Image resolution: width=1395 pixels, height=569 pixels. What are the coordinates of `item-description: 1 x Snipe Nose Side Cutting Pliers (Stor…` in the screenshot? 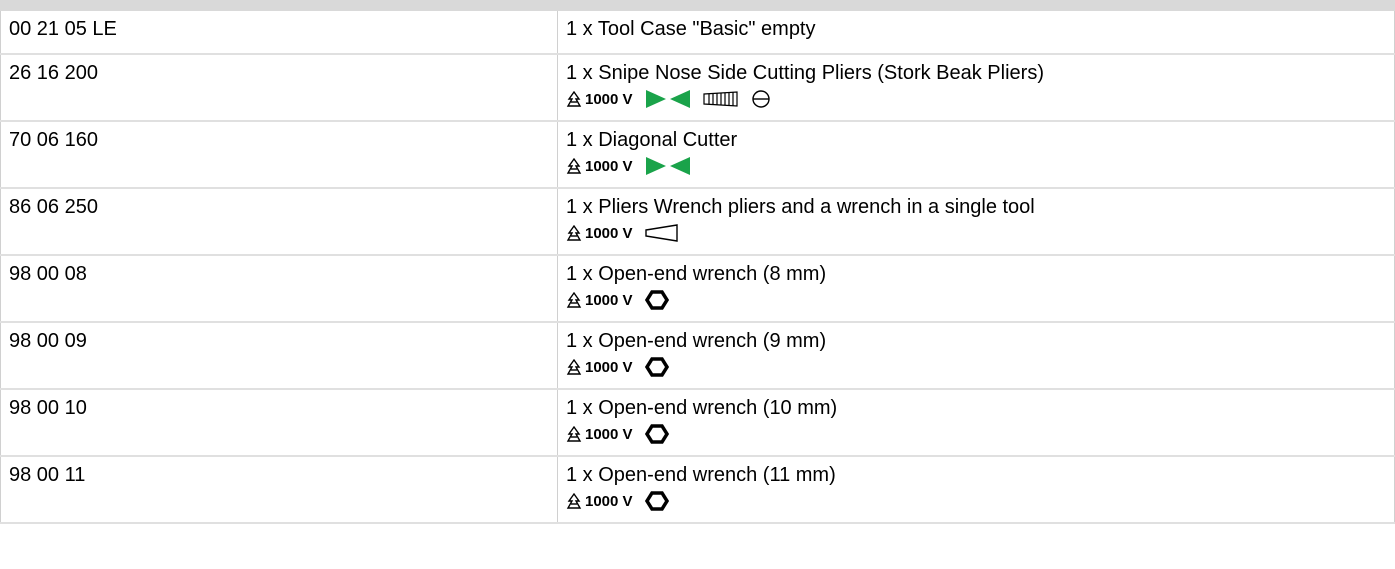 It's located at (805, 73).